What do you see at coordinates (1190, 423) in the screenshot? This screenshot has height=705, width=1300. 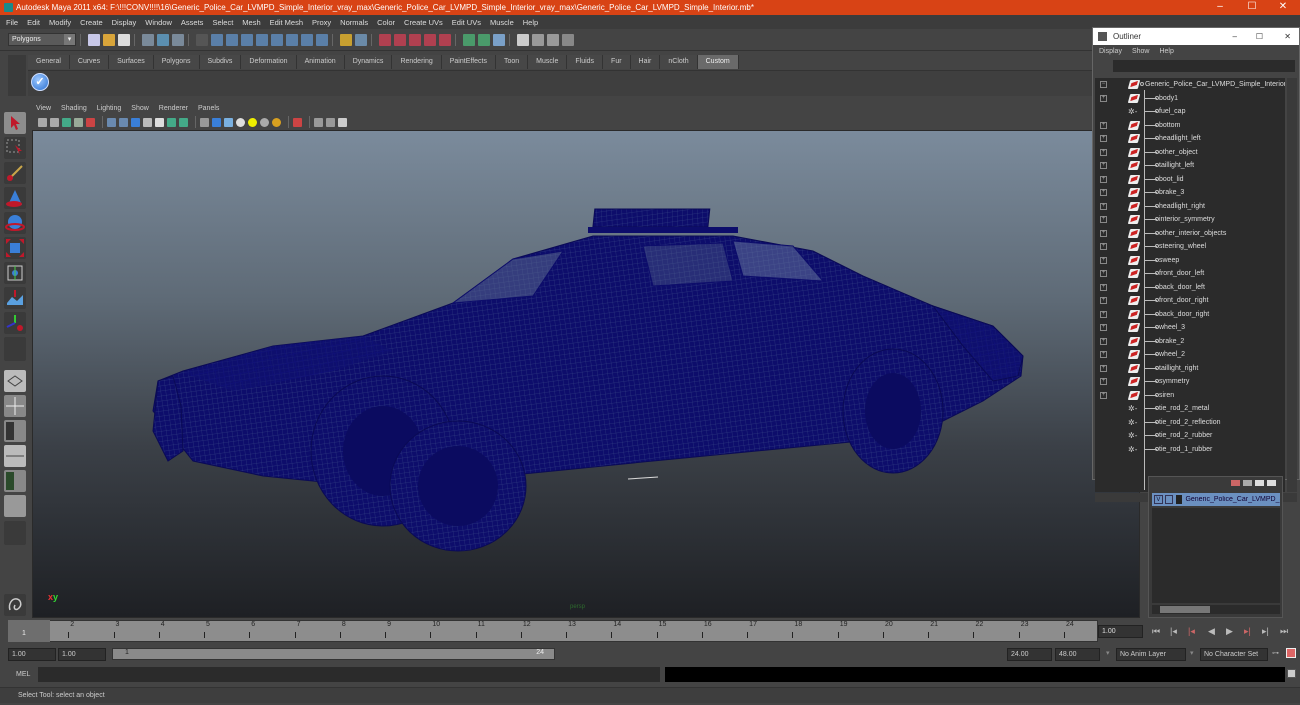 I see `outliner-item: ✲- tie_rod_2_reflection` at bounding box center [1190, 423].